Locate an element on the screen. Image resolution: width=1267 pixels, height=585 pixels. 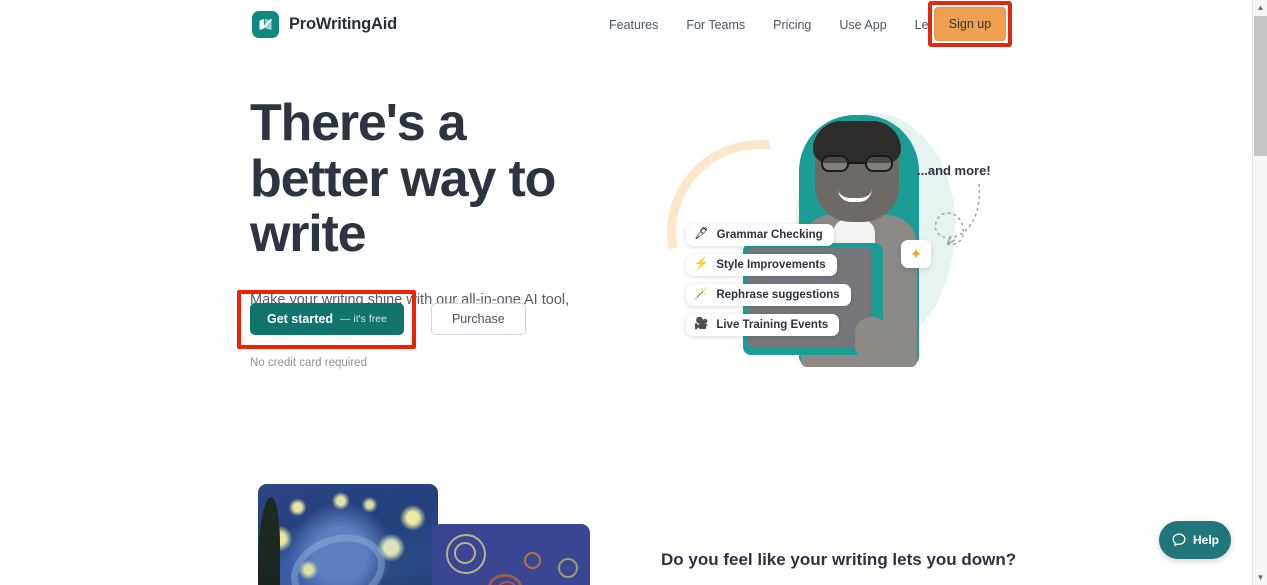
vertical-scrollbar: ▲ ▼ is located at coordinates (1259, 292).